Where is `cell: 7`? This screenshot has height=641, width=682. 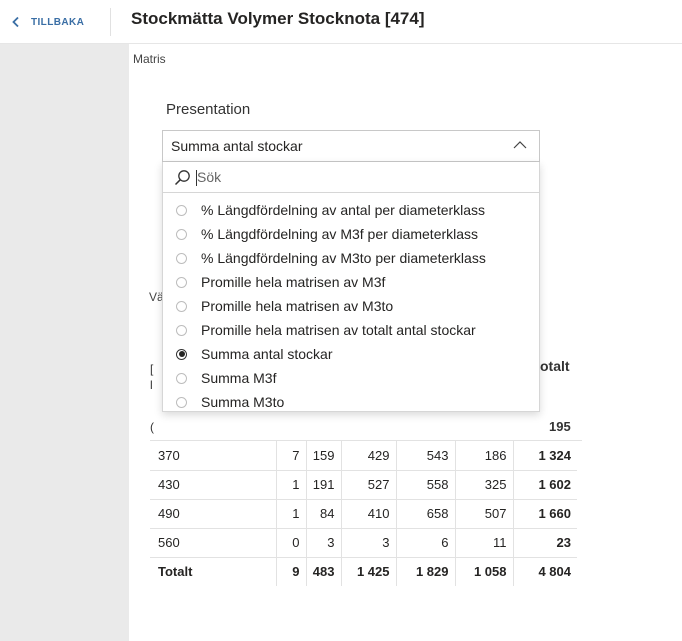 cell: 7 is located at coordinates (290, 456).